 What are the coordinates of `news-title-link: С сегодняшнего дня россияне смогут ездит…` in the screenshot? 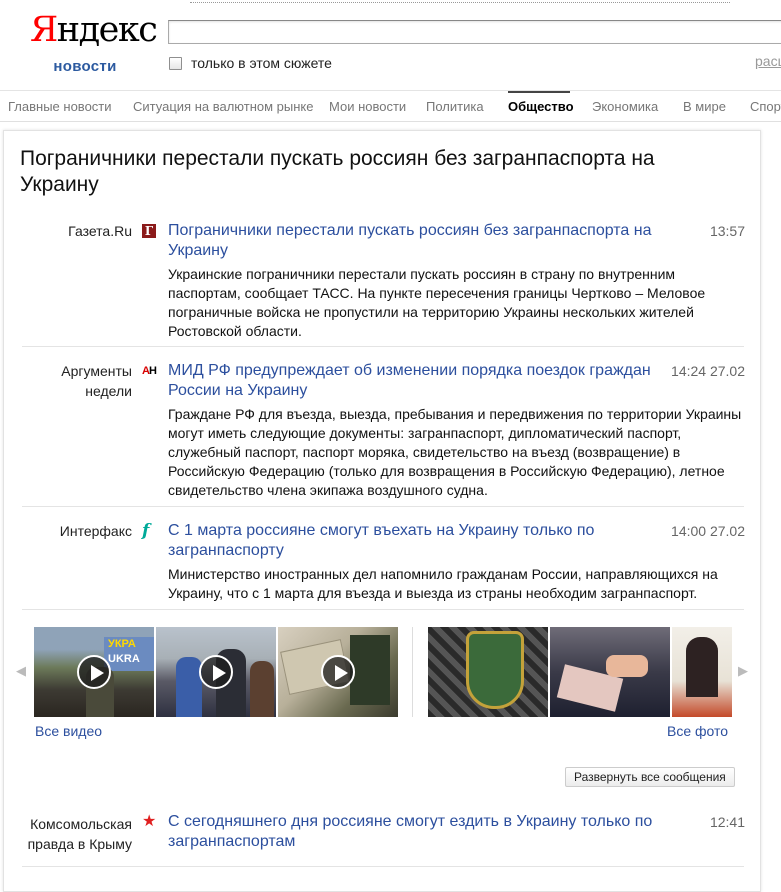 It's located at (418, 832).